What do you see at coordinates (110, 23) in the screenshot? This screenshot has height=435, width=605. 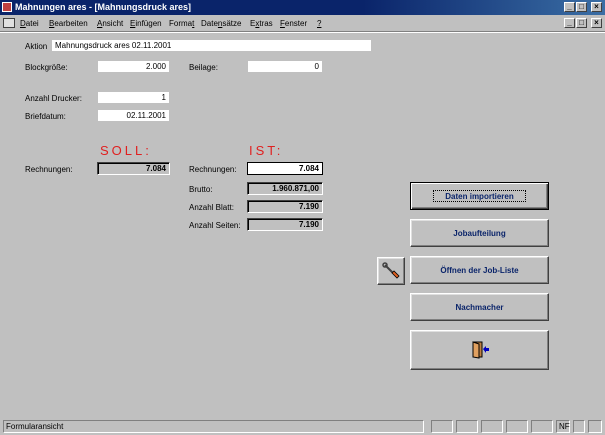 I see `menu-ansicht: Ansicht` at bounding box center [110, 23].